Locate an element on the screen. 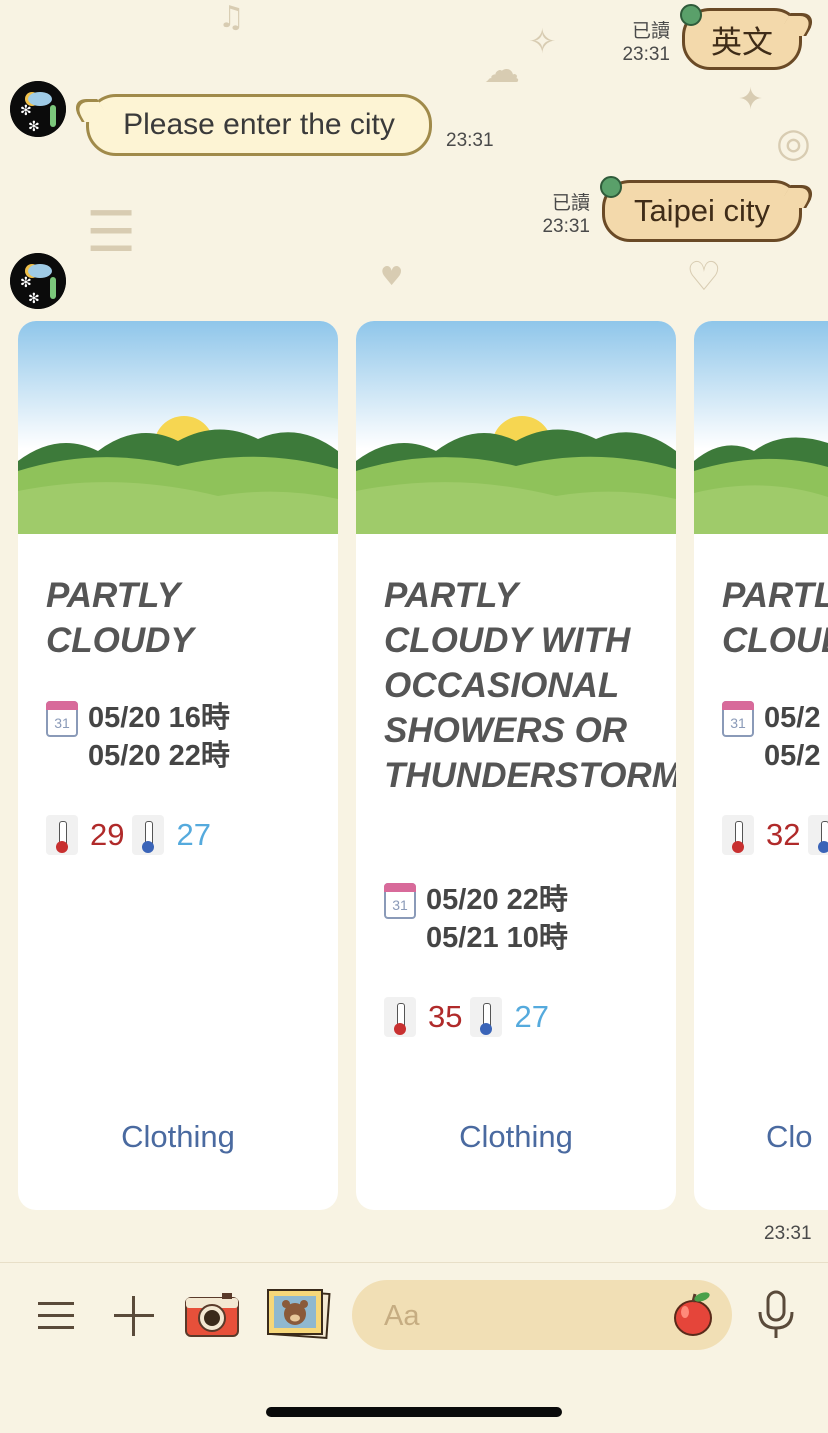  outgoing-message-bubble: Taipei city is located at coordinates (702, 211).